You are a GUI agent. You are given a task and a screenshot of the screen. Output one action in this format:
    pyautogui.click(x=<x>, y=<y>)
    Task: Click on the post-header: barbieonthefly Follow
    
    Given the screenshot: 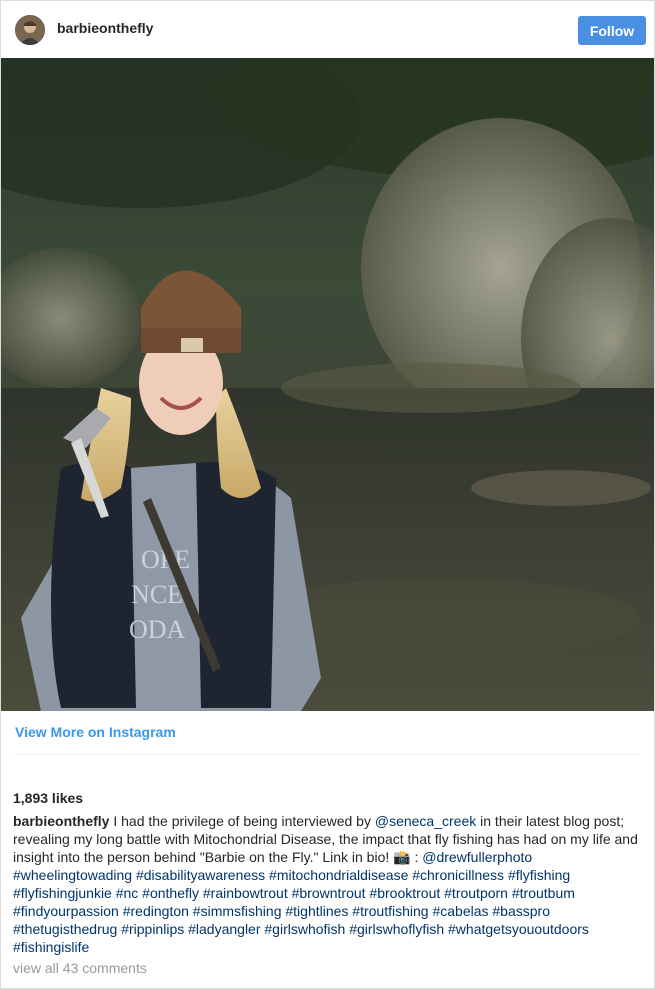 What is the action you would take?
    pyautogui.click(x=327, y=29)
    